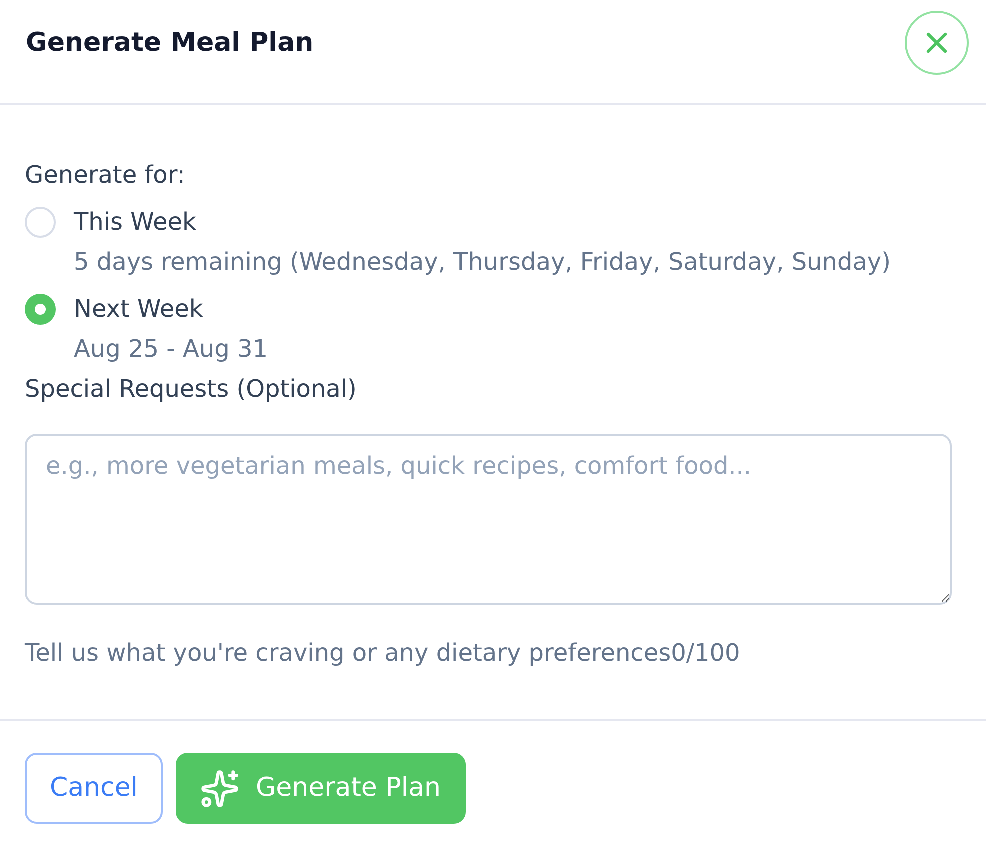 This screenshot has height=846, width=986. I want to click on section-label: Generate for:, so click(105, 175).